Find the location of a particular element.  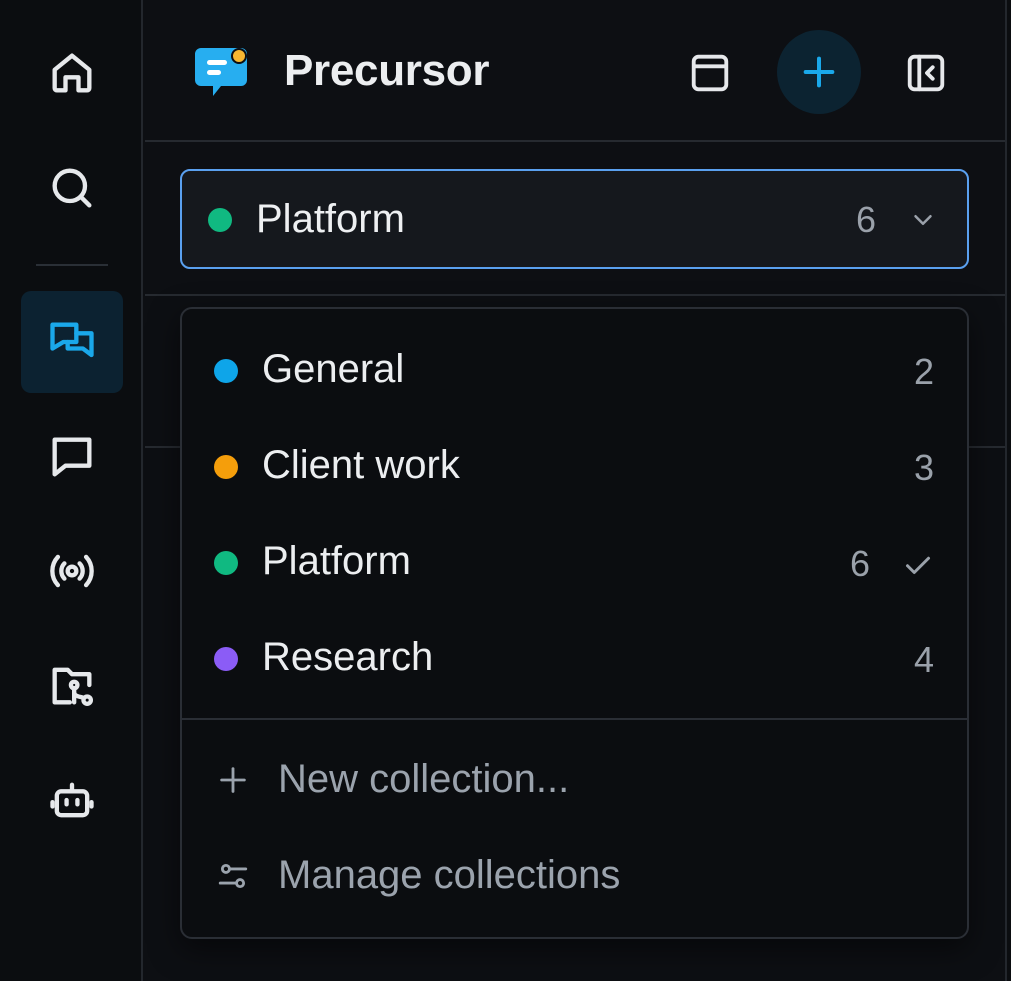

dropdown-item-label: Platform is located at coordinates (336, 561).